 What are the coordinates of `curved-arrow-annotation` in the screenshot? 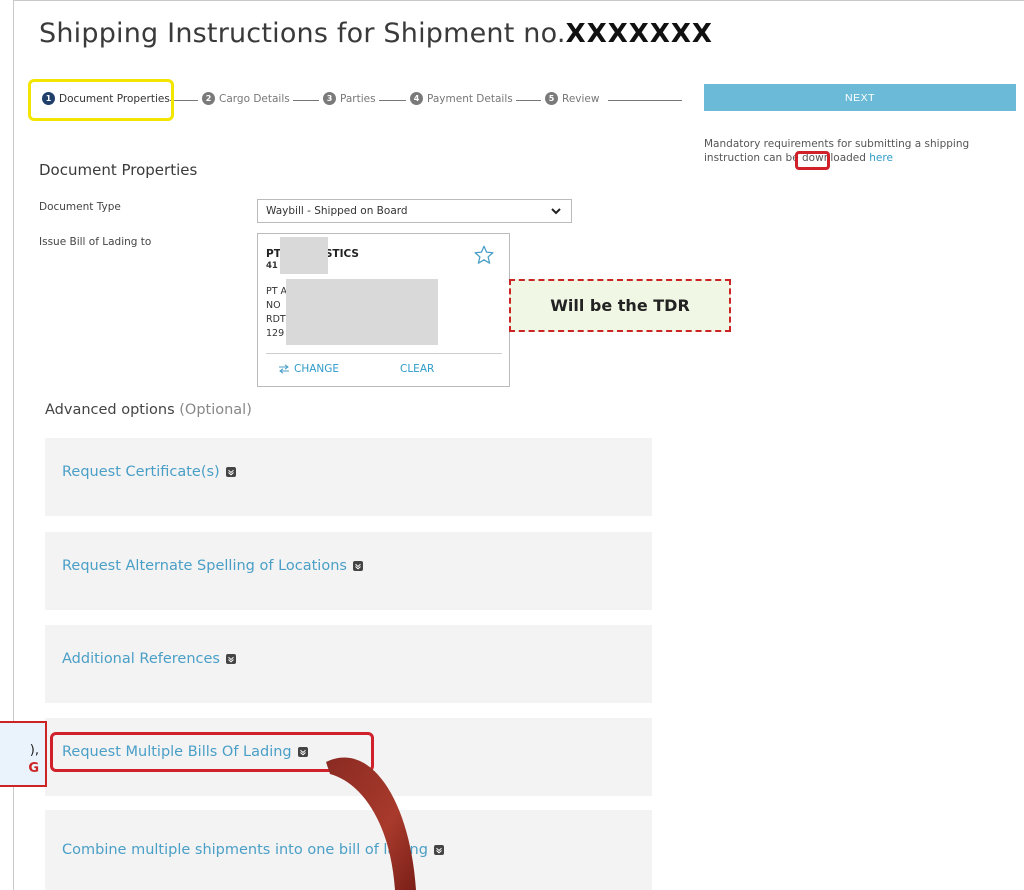 It's located at (371, 823).